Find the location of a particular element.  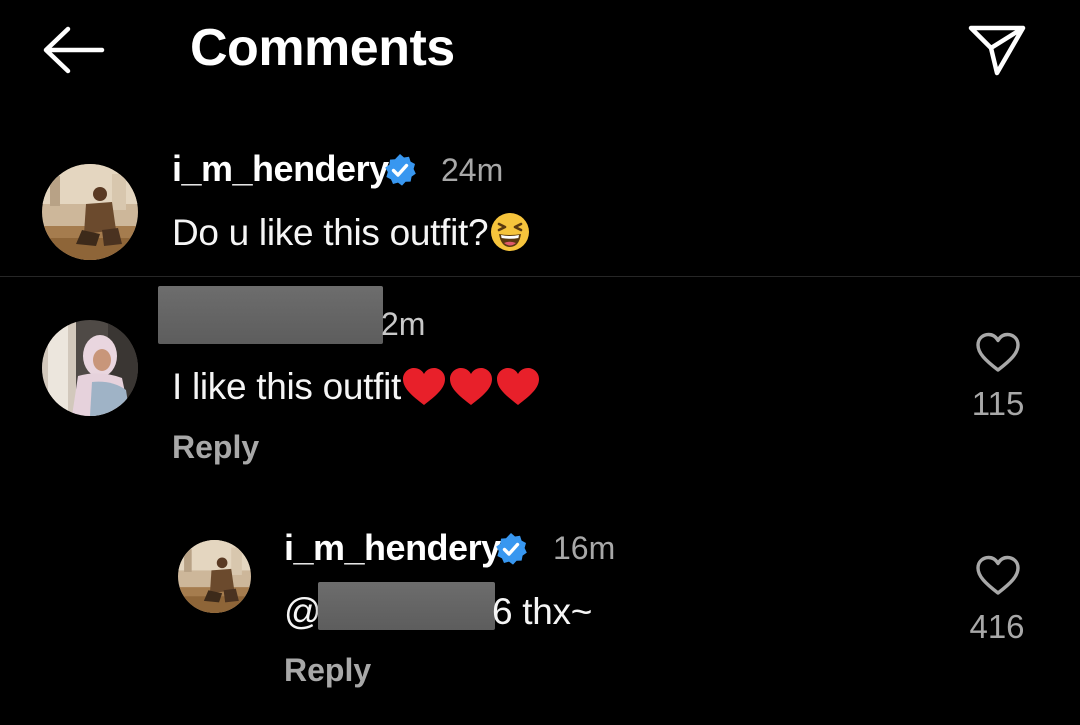

reply-reply-button: Reply is located at coordinates (327, 670).